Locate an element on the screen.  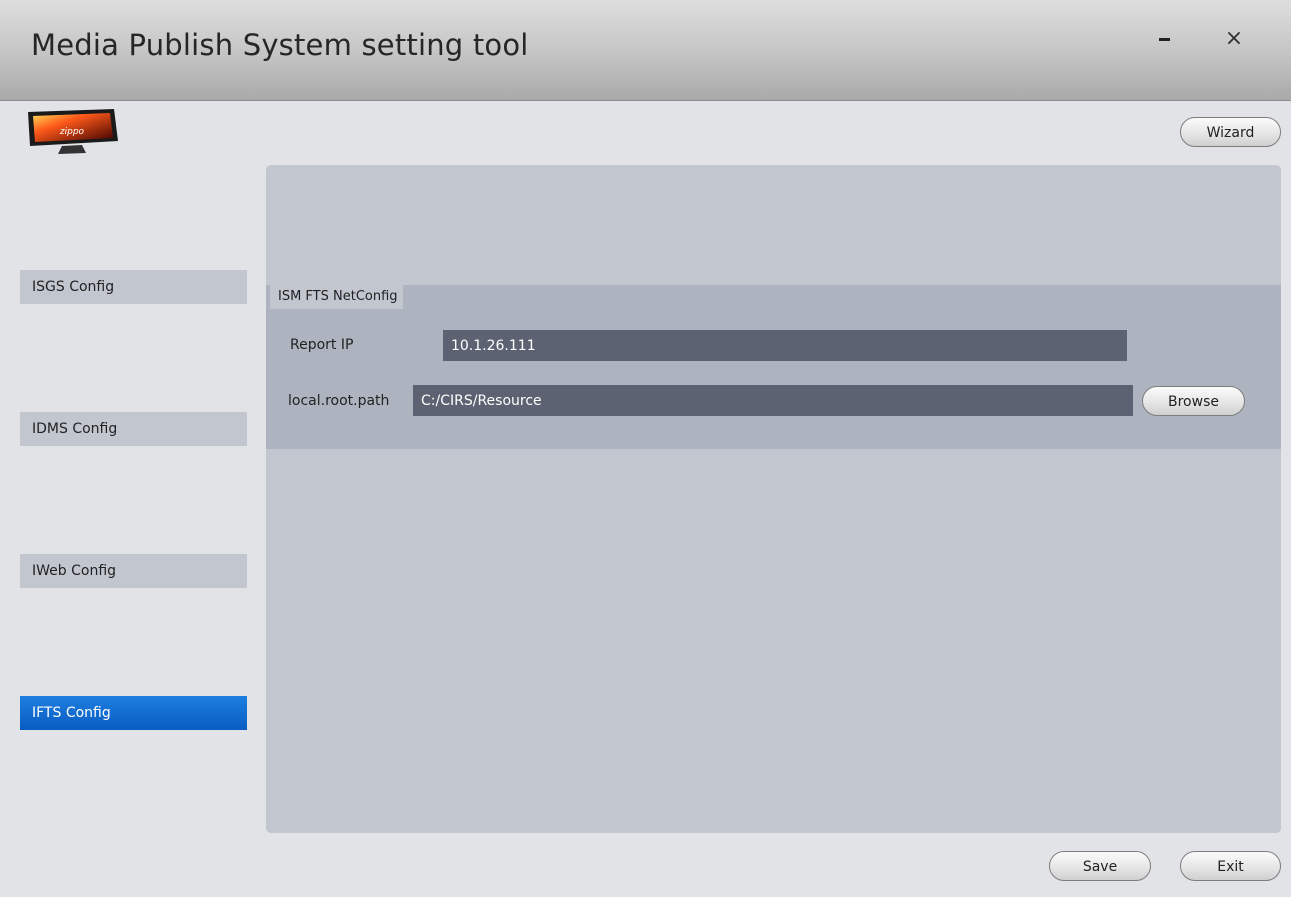
title-bar: Media Publish System setting tool × is located at coordinates (645, 50).